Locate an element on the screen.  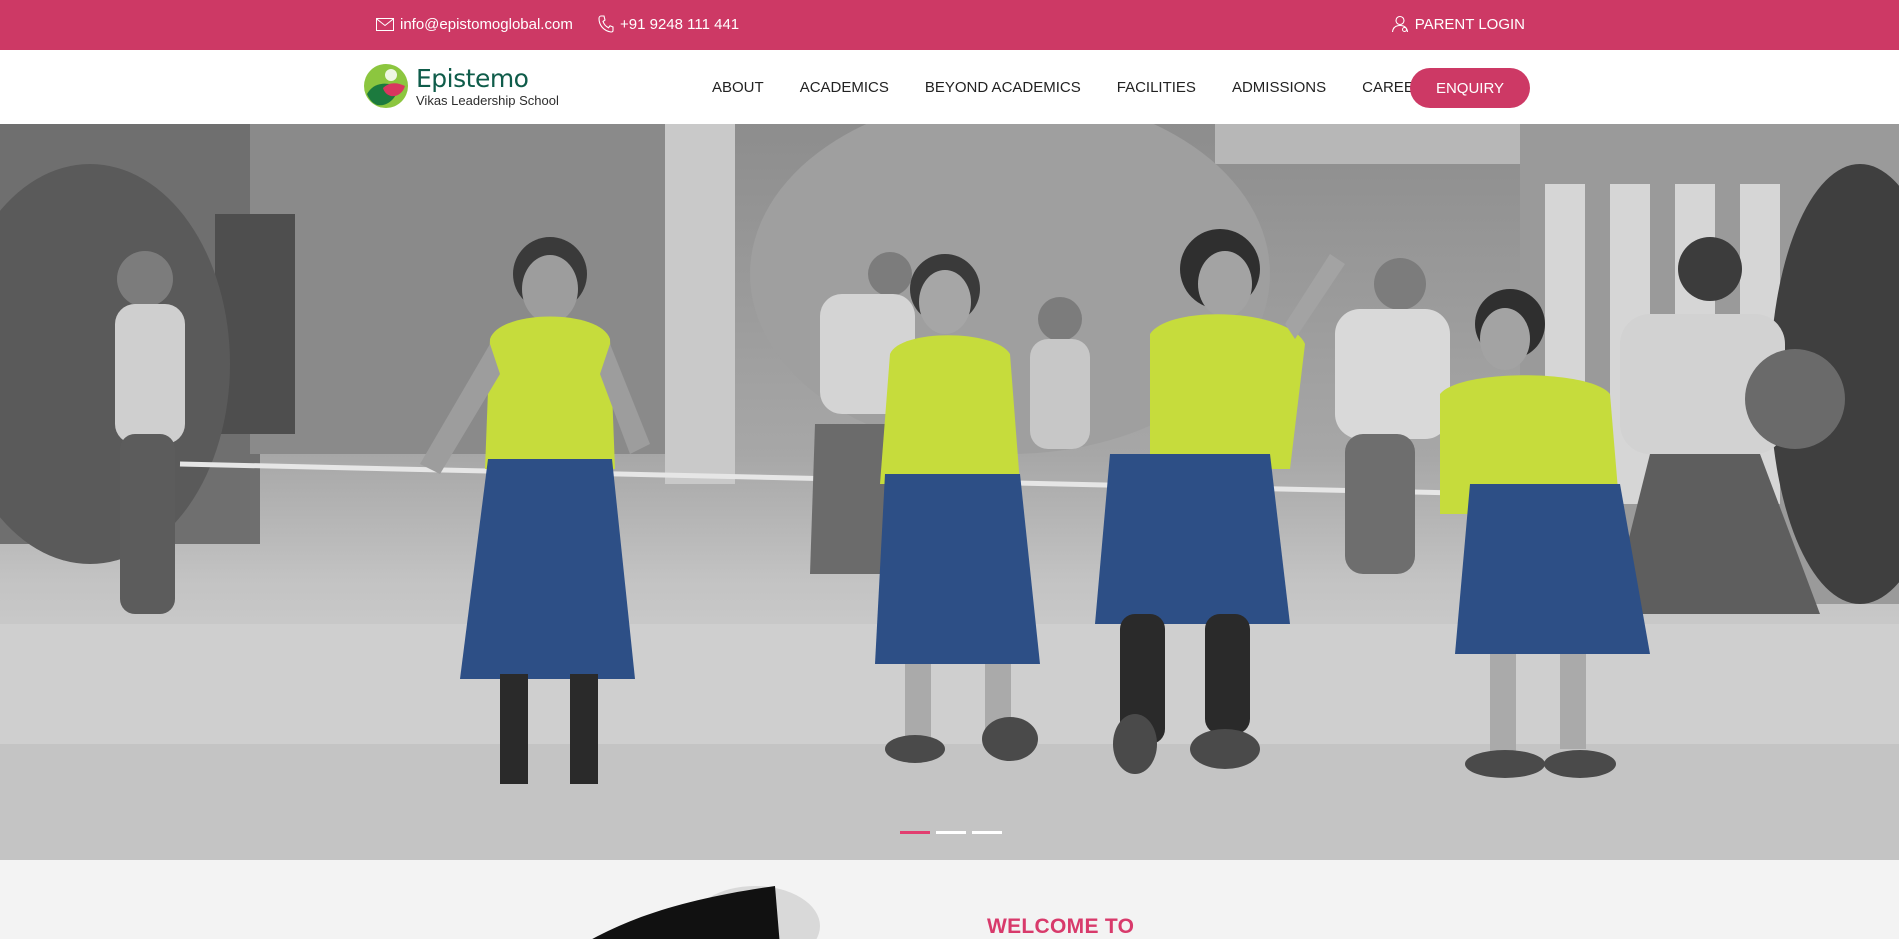
welcome-title: WELCOME TO is located at coordinates (1061, 926).